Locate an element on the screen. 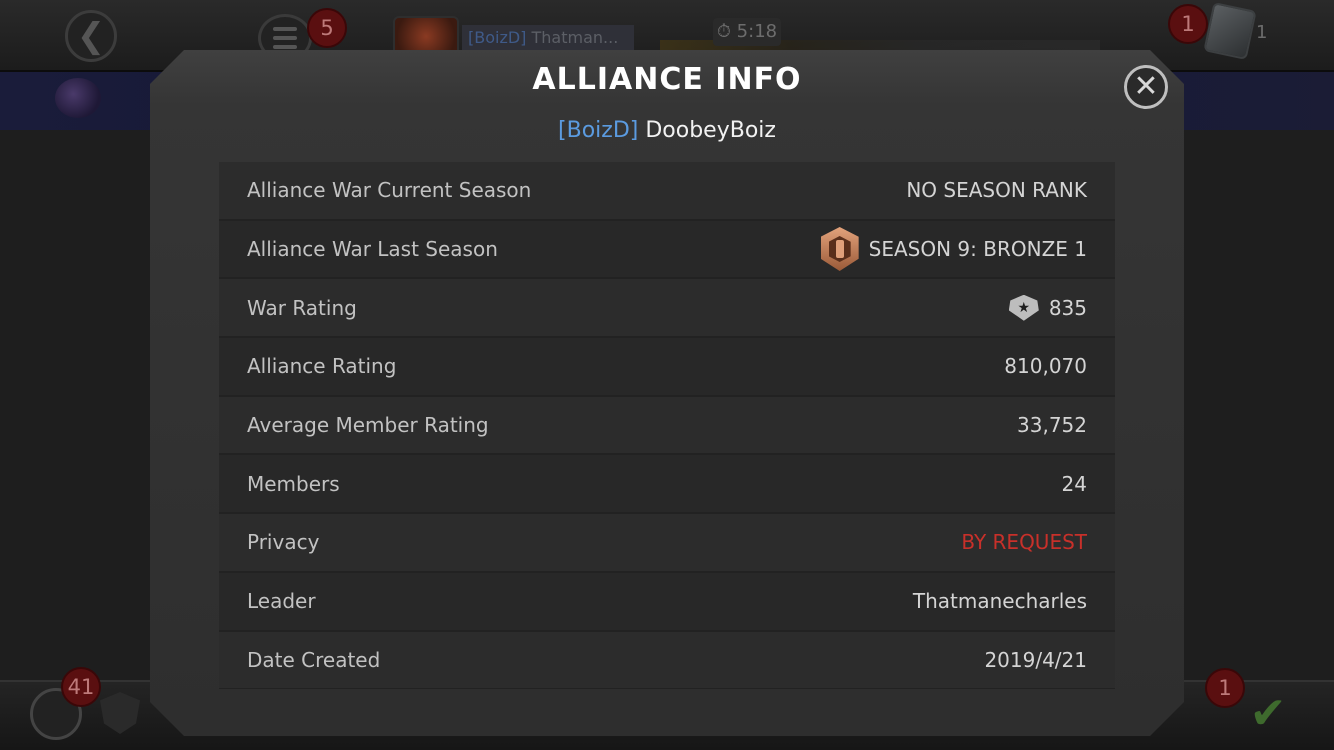  row-label: Alliance Rating is located at coordinates (322, 366).